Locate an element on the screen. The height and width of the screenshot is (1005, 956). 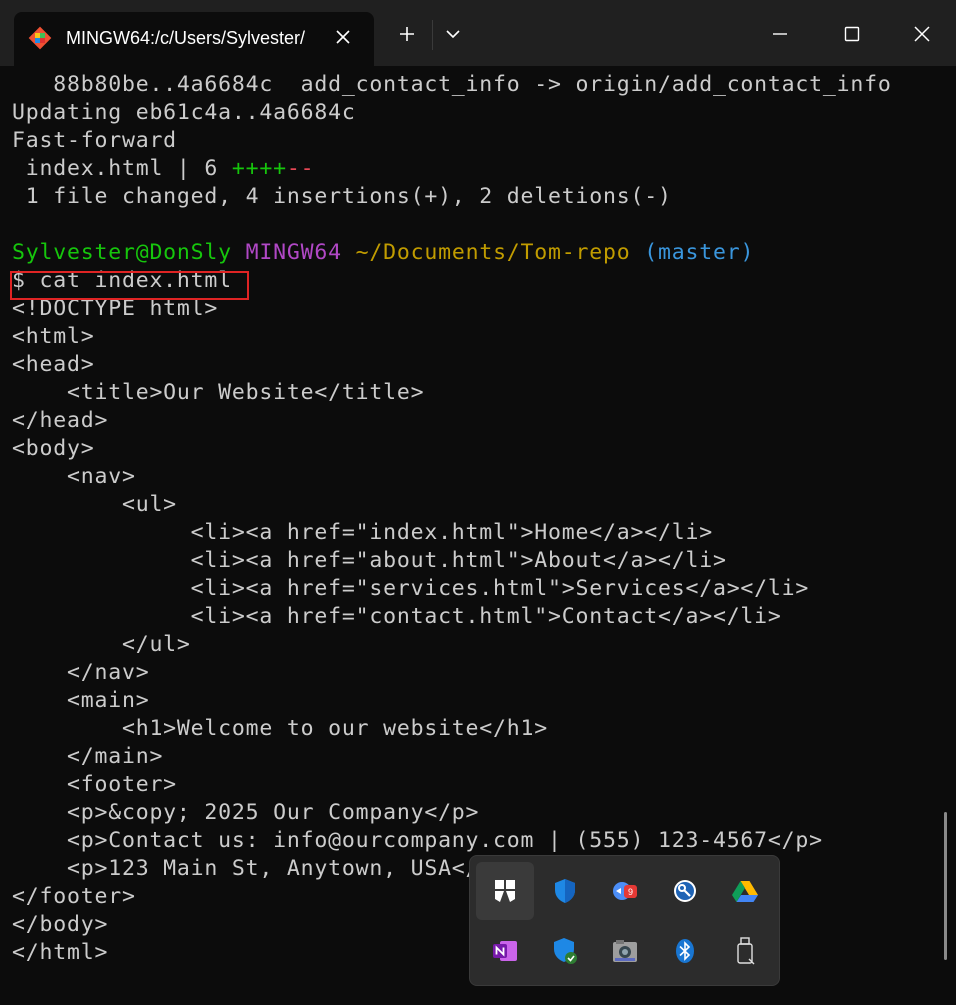
tray-item-windows-app is located at coordinates (505, 891).